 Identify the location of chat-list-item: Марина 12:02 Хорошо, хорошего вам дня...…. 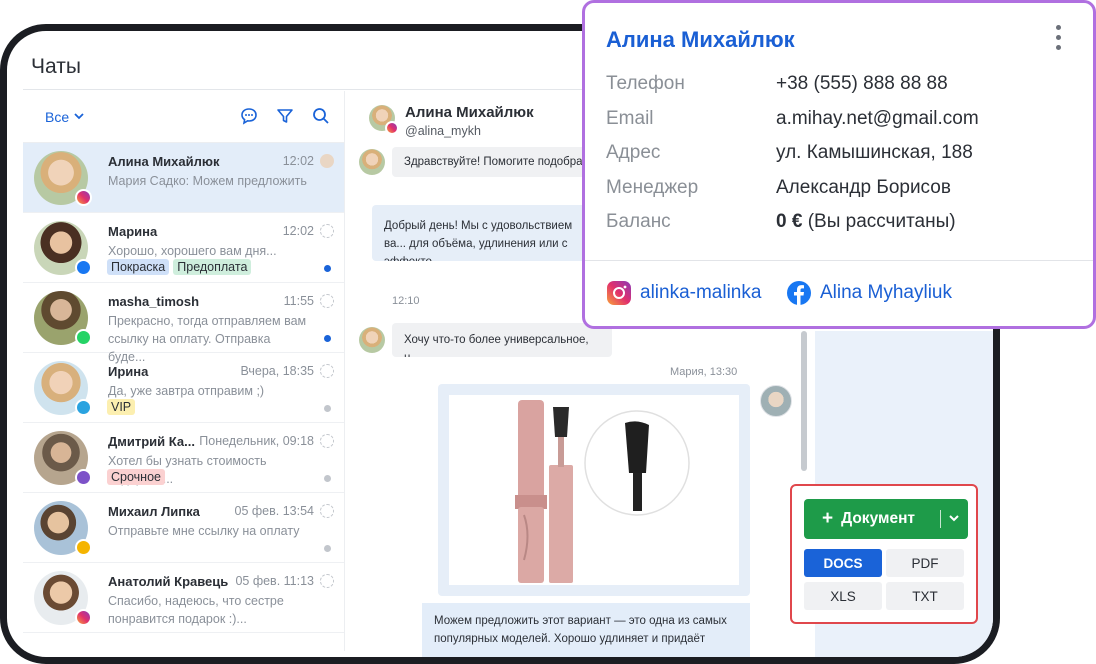
(183, 248).